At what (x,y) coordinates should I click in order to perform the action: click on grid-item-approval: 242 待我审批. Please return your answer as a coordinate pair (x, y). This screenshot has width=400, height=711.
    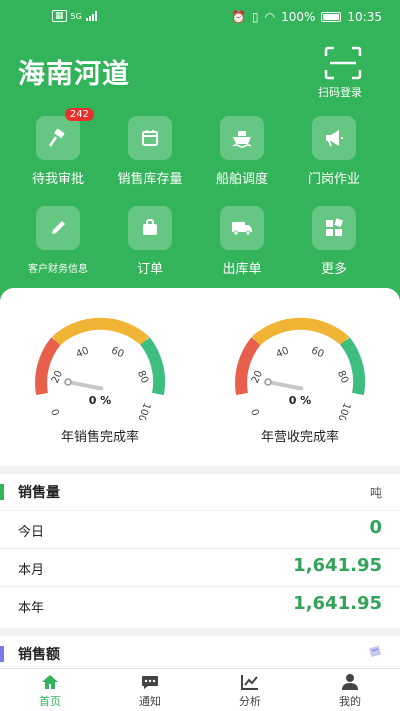
    Looking at the image, I should click on (58, 147).